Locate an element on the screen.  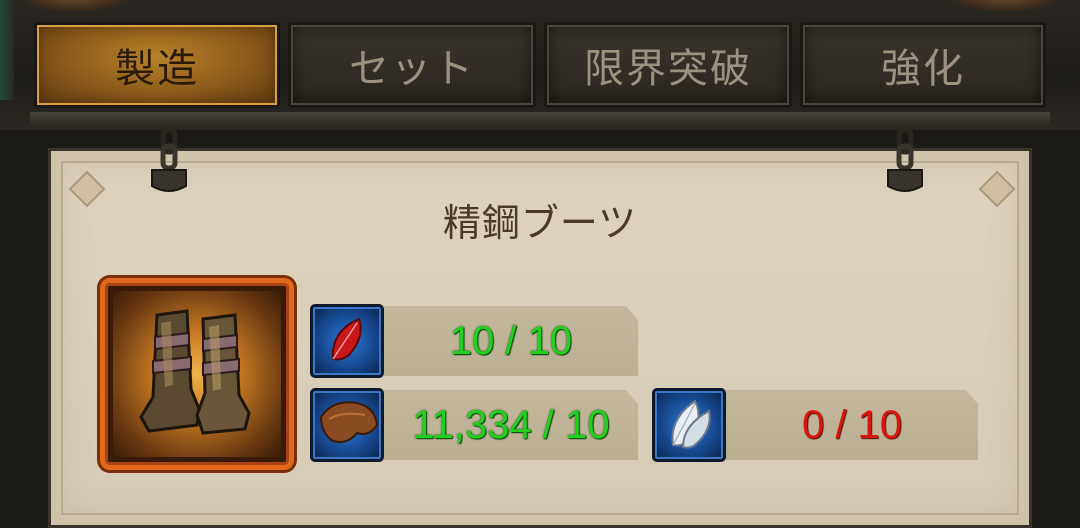
steel-boots-icon is located at coordinates (195, 372).